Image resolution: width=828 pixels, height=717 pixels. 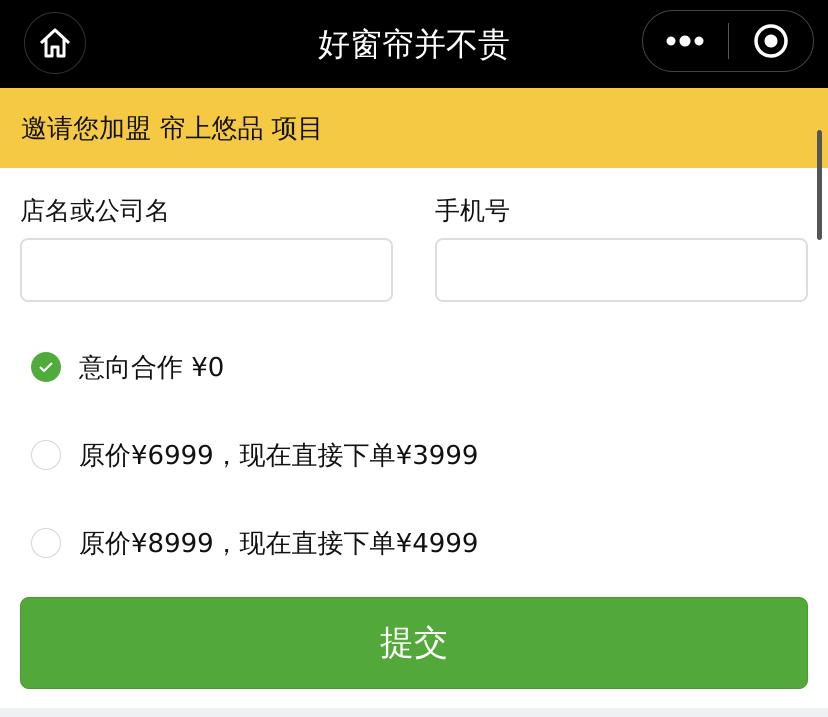 What do you see at coordinates (770, 41) in the screenshot?
I see `target-icon` at bounding box center [770, 41].